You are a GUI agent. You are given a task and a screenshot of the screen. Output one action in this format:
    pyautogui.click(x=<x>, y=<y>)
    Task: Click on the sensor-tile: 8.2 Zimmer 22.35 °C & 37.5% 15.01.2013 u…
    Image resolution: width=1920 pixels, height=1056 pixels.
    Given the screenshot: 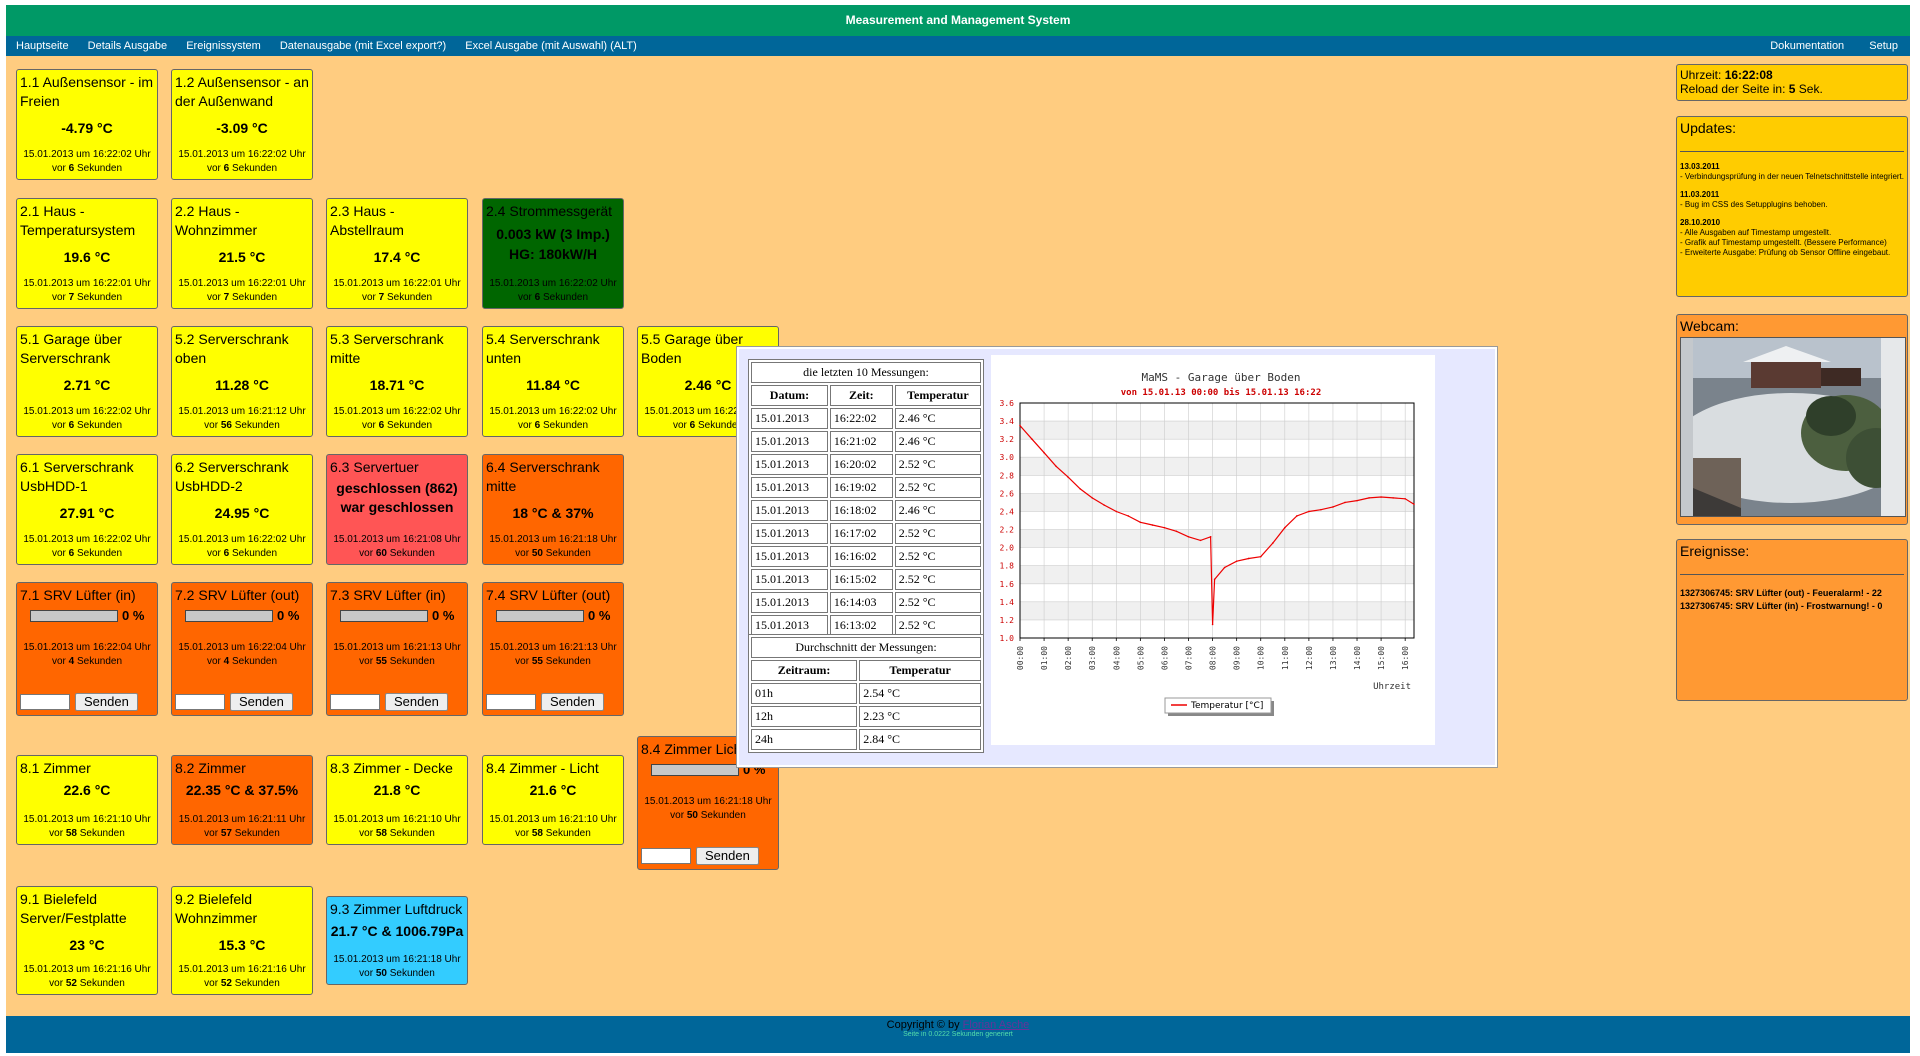 What is the action you would take?
    pyautogui.click(x=242, y=800)
    